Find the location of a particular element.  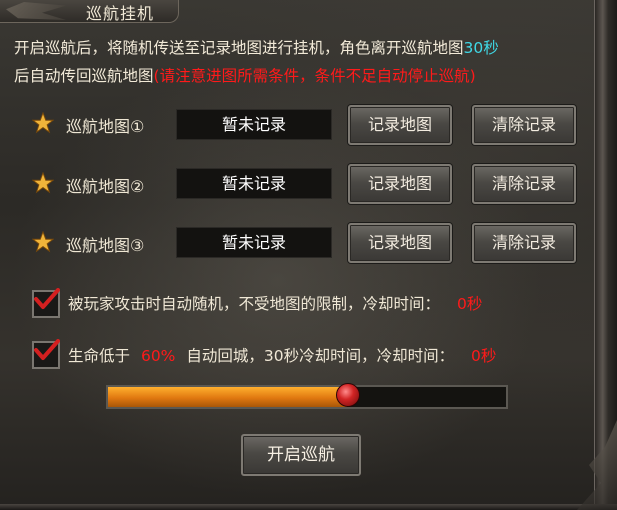

start-cruise-button: 开启巡航 is located at coordinates (301, 455).